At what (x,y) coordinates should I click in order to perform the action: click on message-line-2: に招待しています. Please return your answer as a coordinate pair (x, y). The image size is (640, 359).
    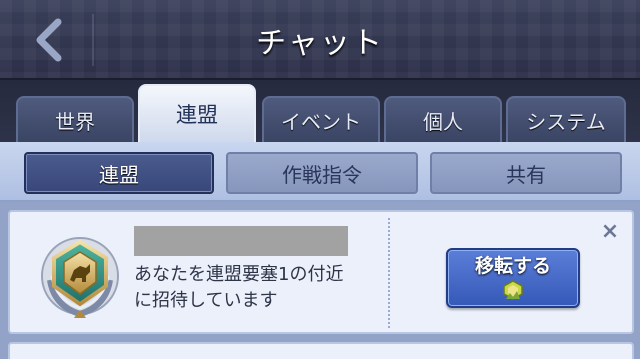
    Looking at the image, I should click on (206, 300).